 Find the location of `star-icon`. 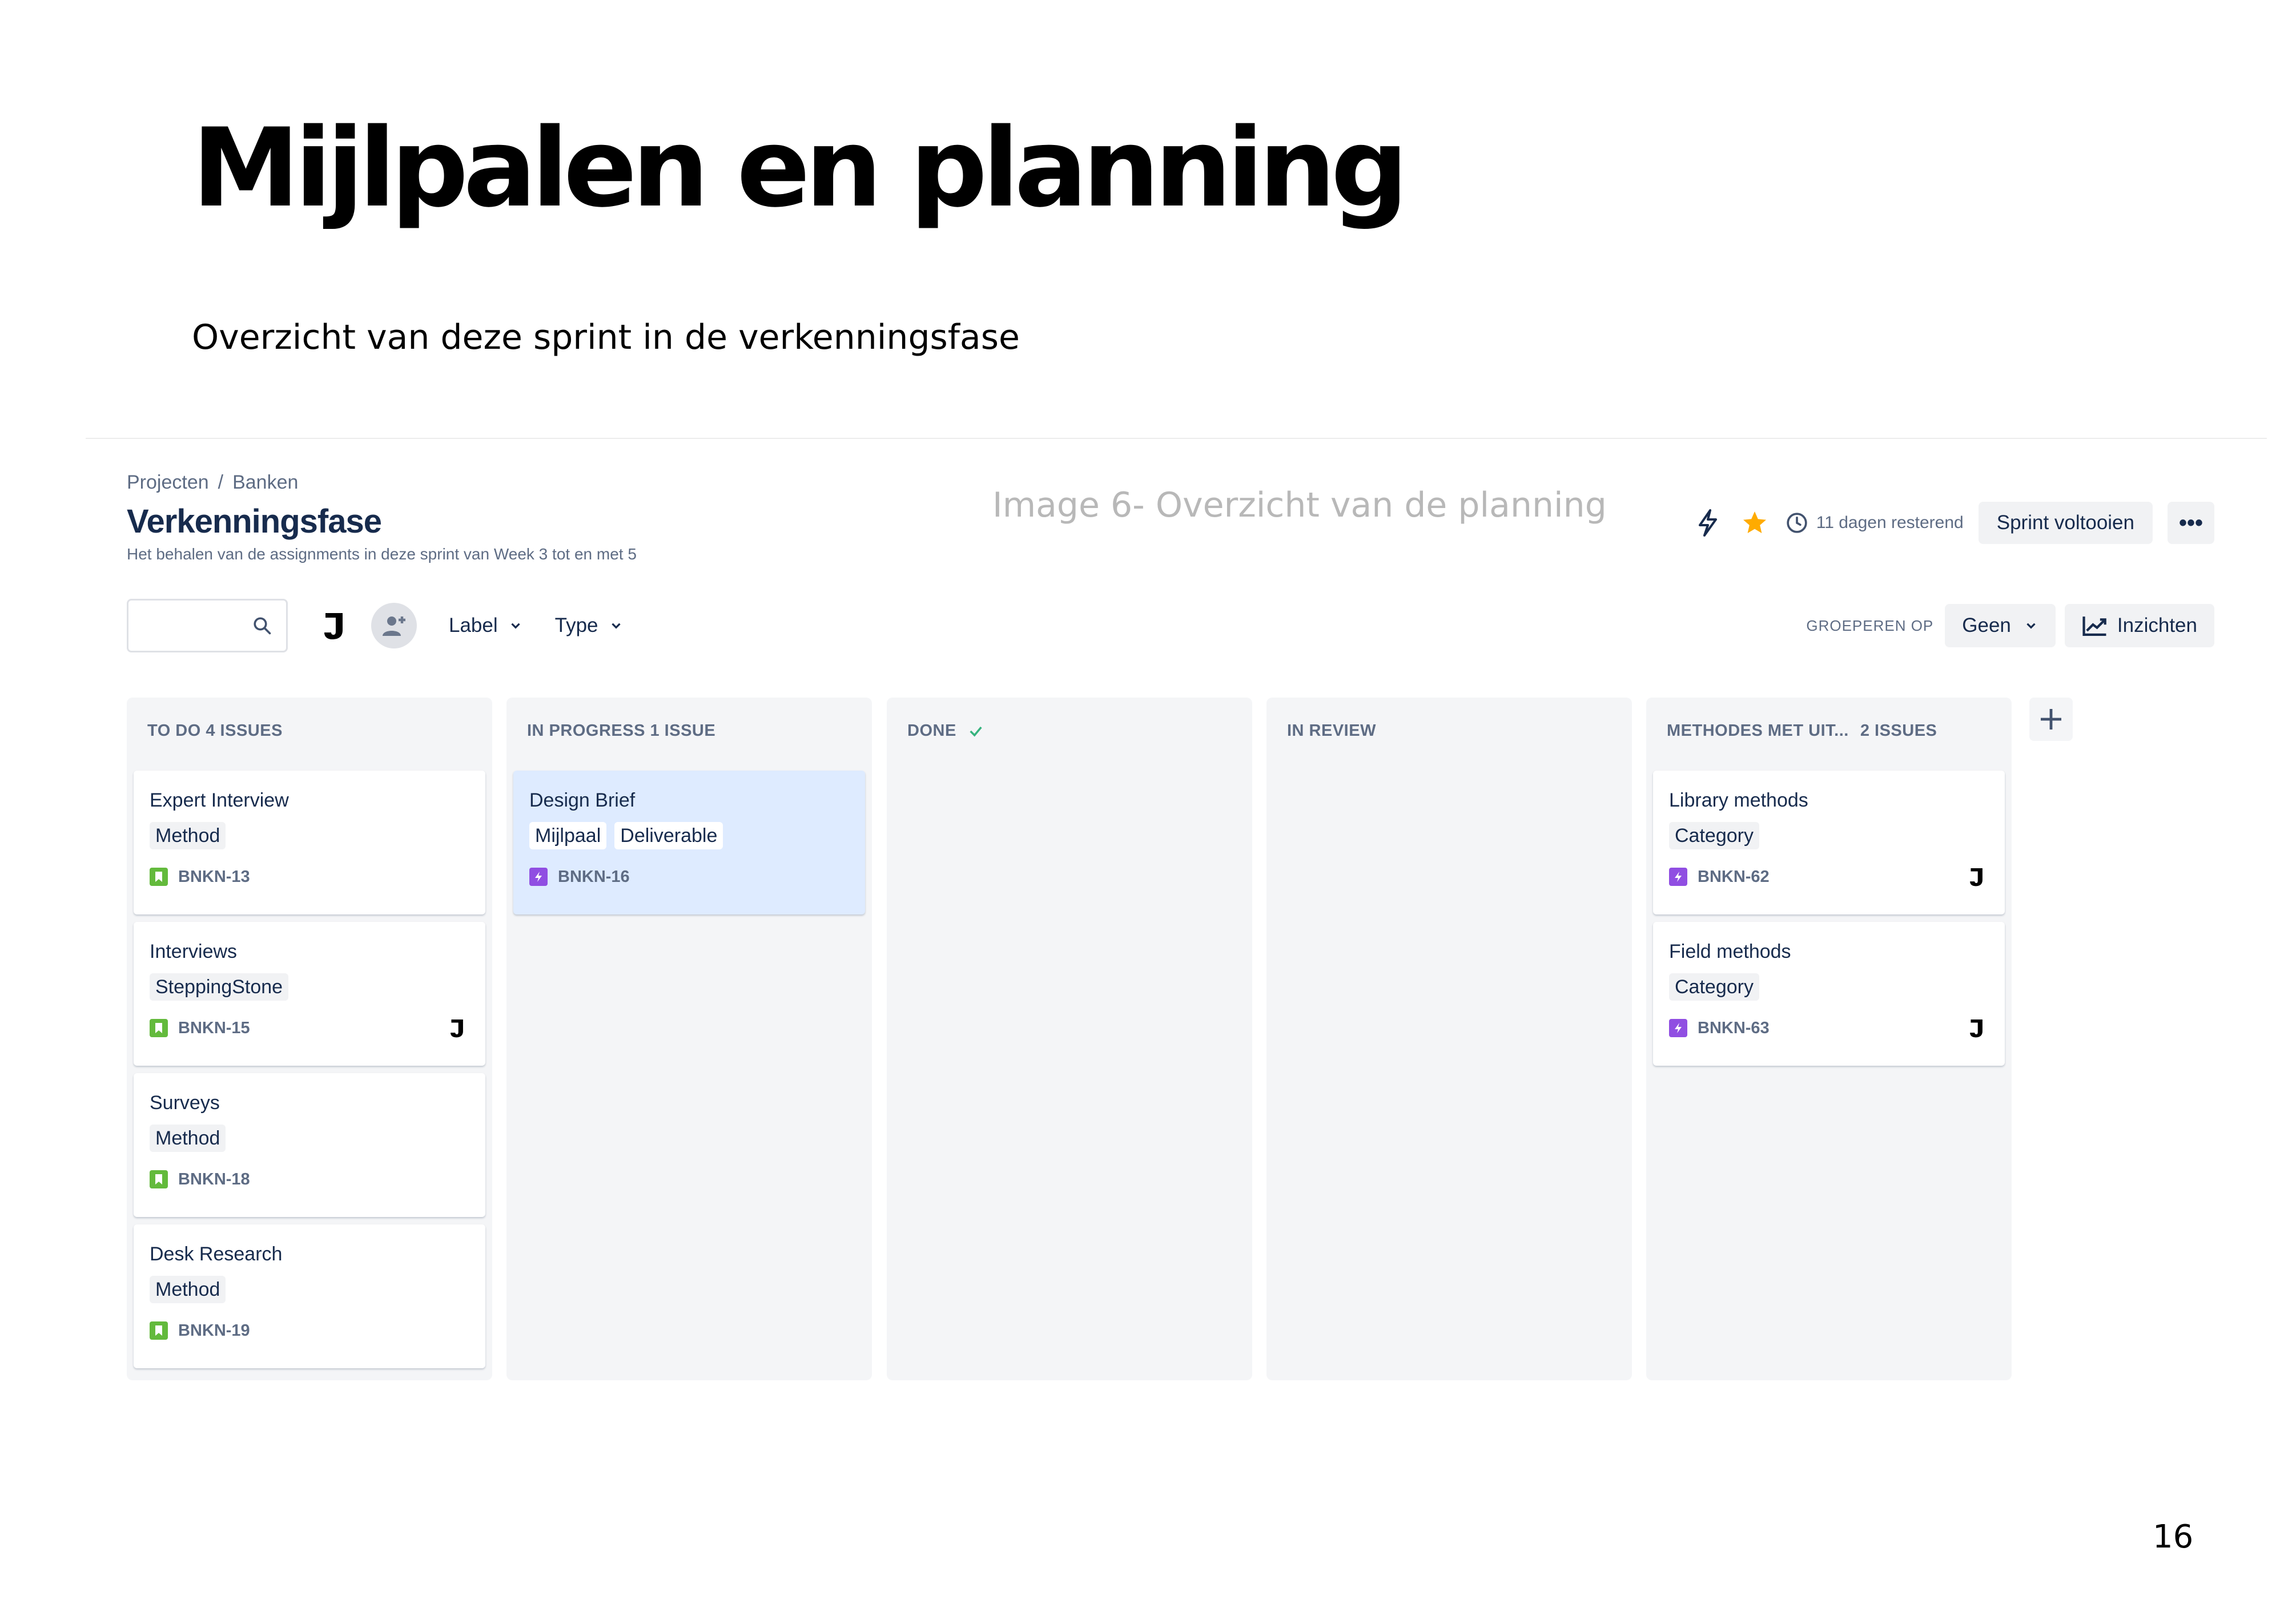

star-icon is located at coordinates (1755, 523).